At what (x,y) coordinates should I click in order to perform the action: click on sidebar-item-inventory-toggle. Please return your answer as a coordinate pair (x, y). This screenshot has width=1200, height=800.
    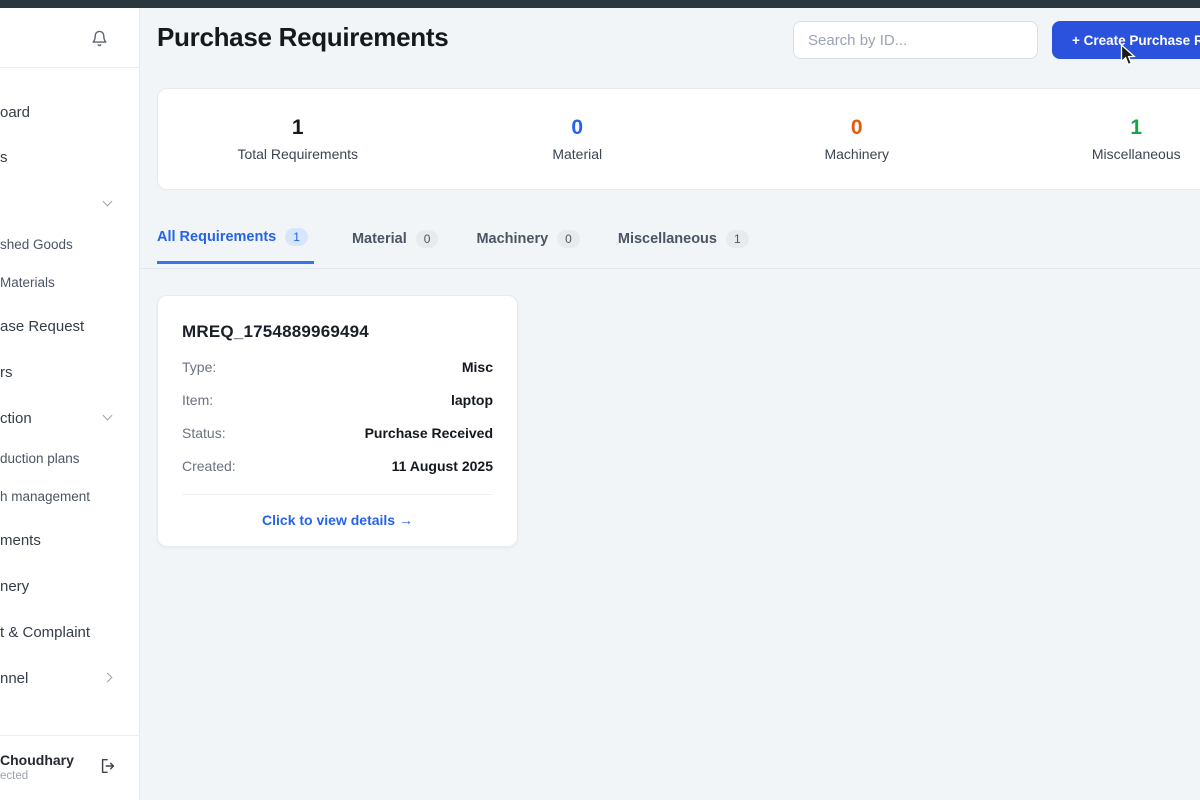
    Looking at the image, I should click on (69, 204).